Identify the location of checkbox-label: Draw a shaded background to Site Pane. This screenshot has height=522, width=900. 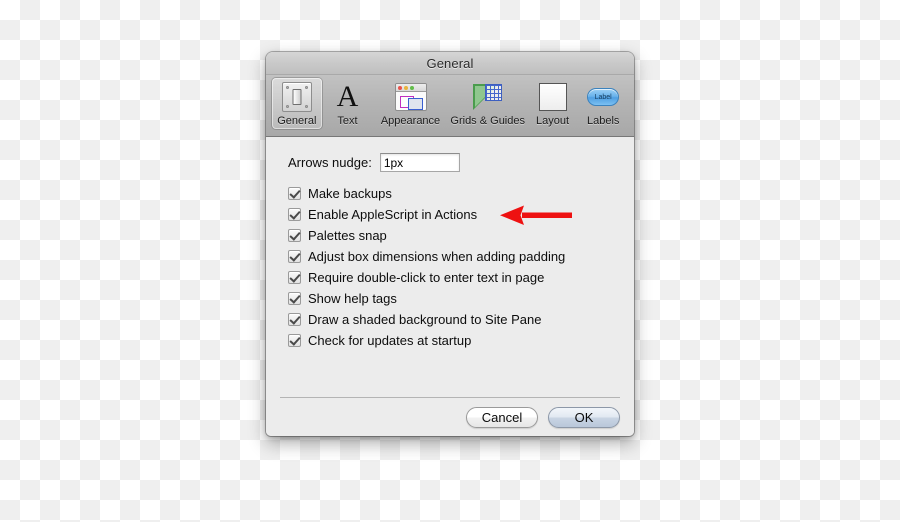
(425, 319).